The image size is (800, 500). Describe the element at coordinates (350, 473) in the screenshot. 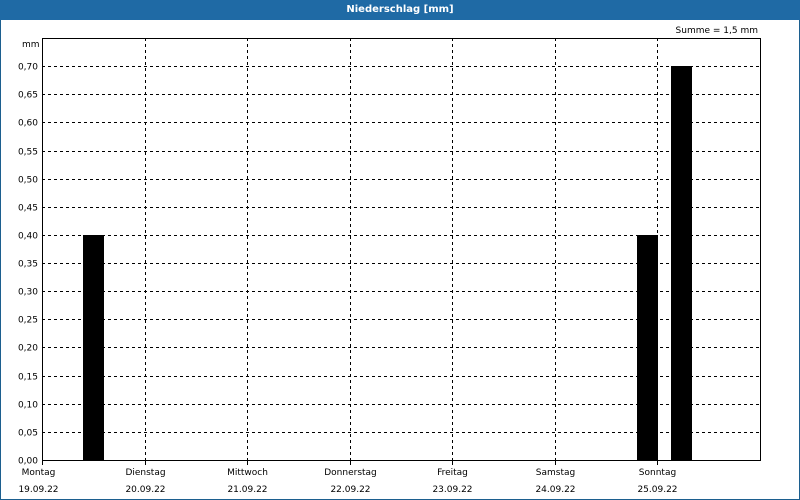

I see `x-tick-day-label: Donnerstag` at that location.